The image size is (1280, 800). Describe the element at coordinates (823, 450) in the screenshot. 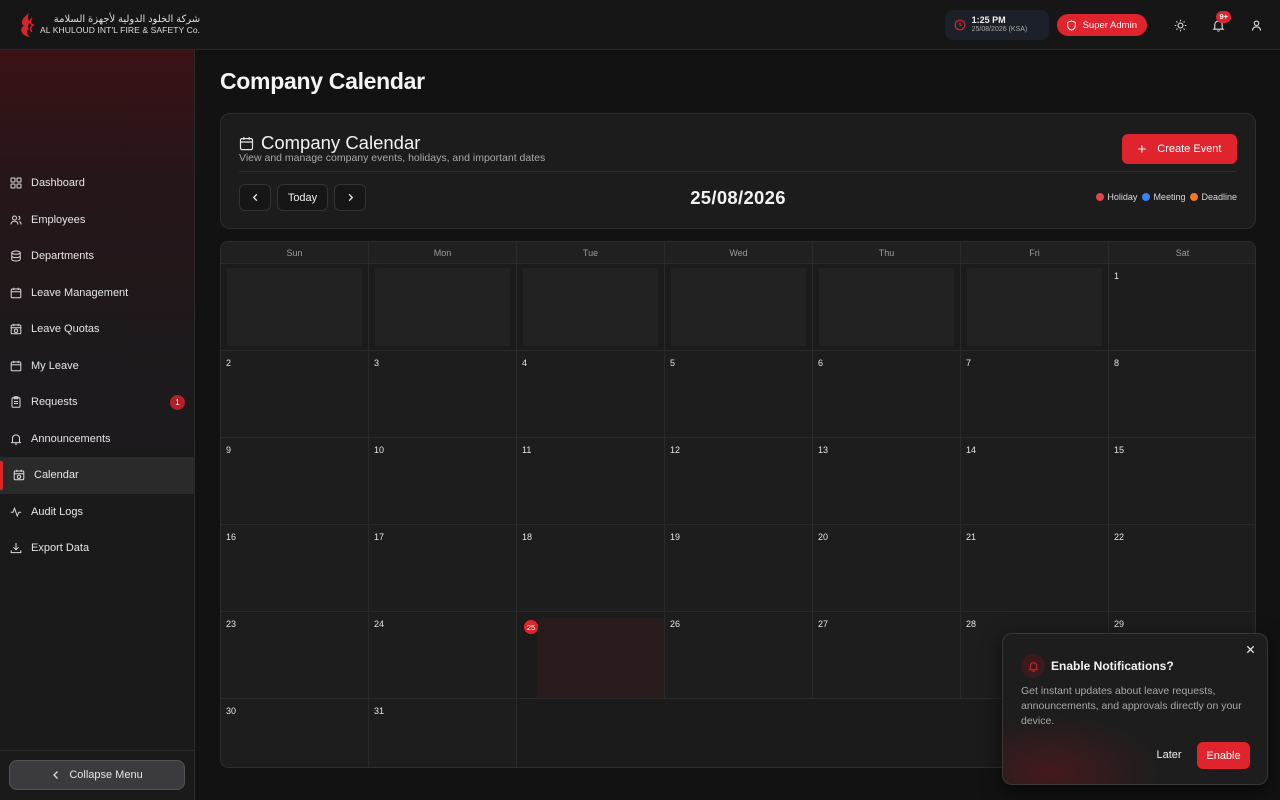

I see `day-number: 13` at that location.